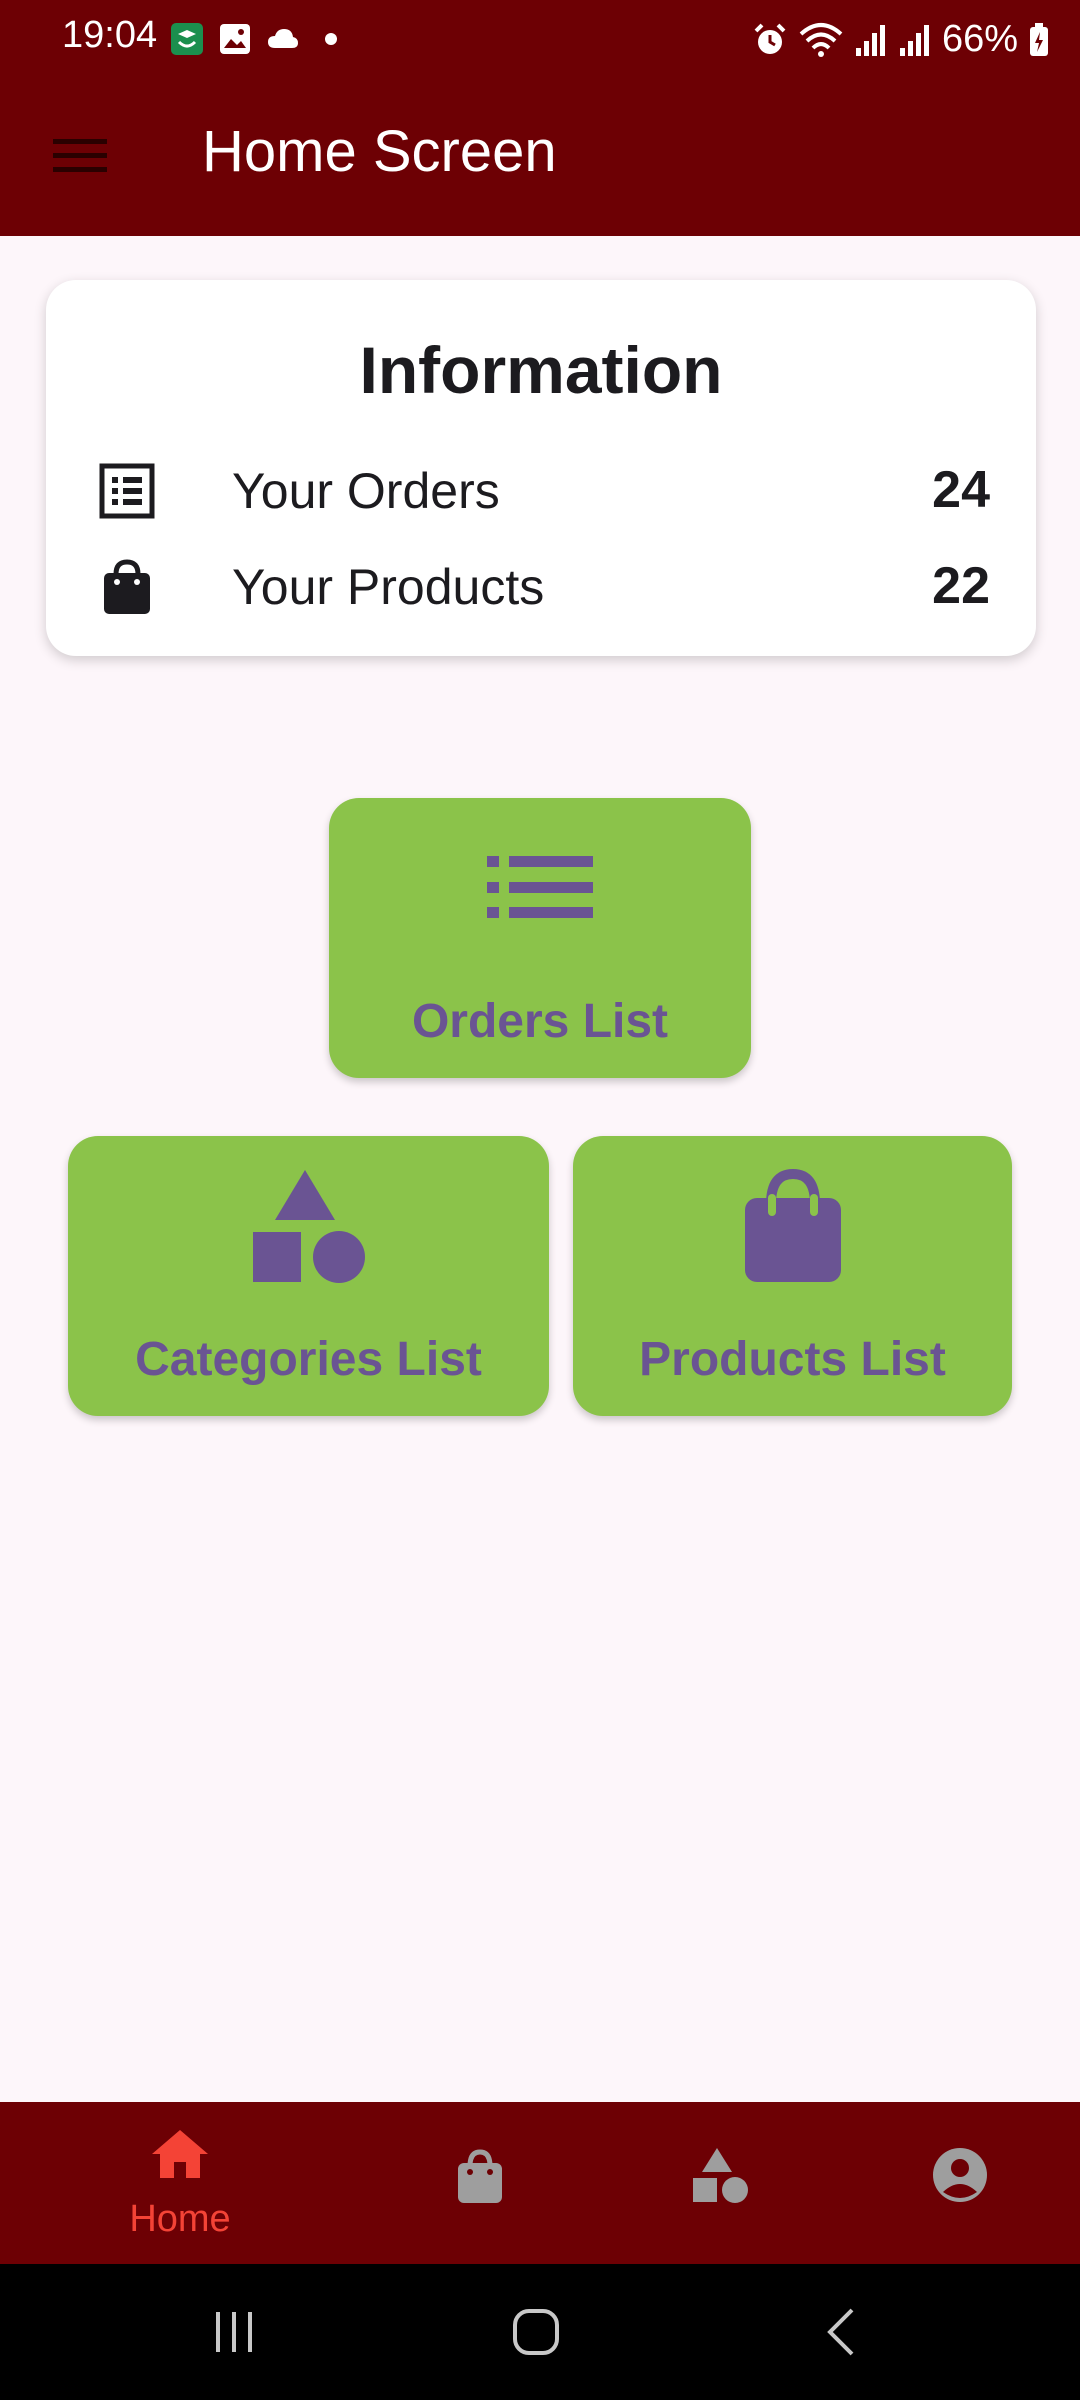 This screenshot has width=1080, height=2400. Describe the element at coordinates (235, 39) in the screenshot. I see `gallery-icon` at that location.